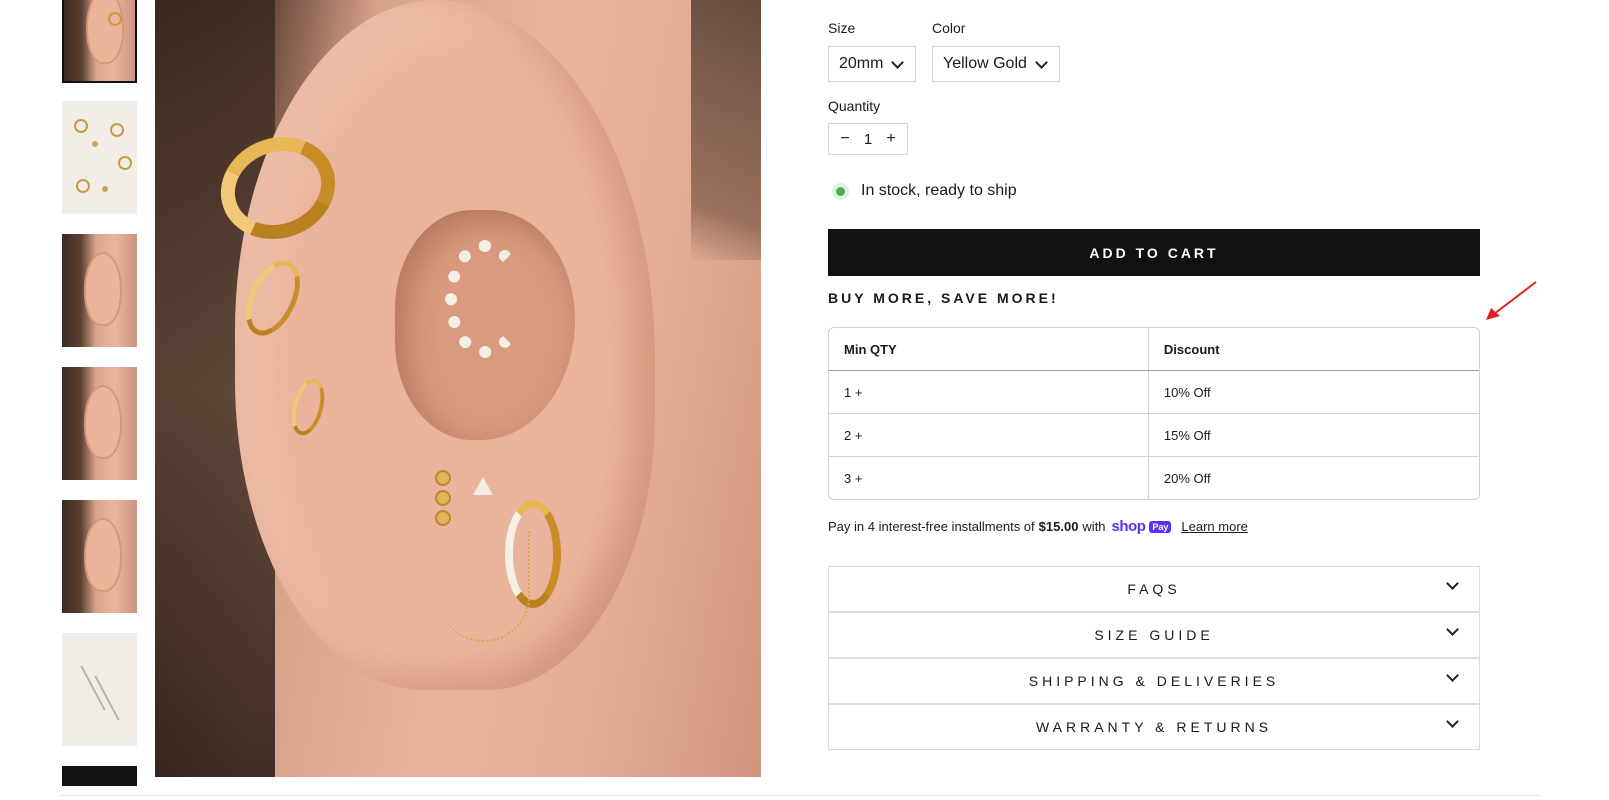 The width and height of the screenshot is (1609, 800). Describe the element at coordinates (845, 139) in the screenshot. I see `quantity-minus-button: −` at that location.